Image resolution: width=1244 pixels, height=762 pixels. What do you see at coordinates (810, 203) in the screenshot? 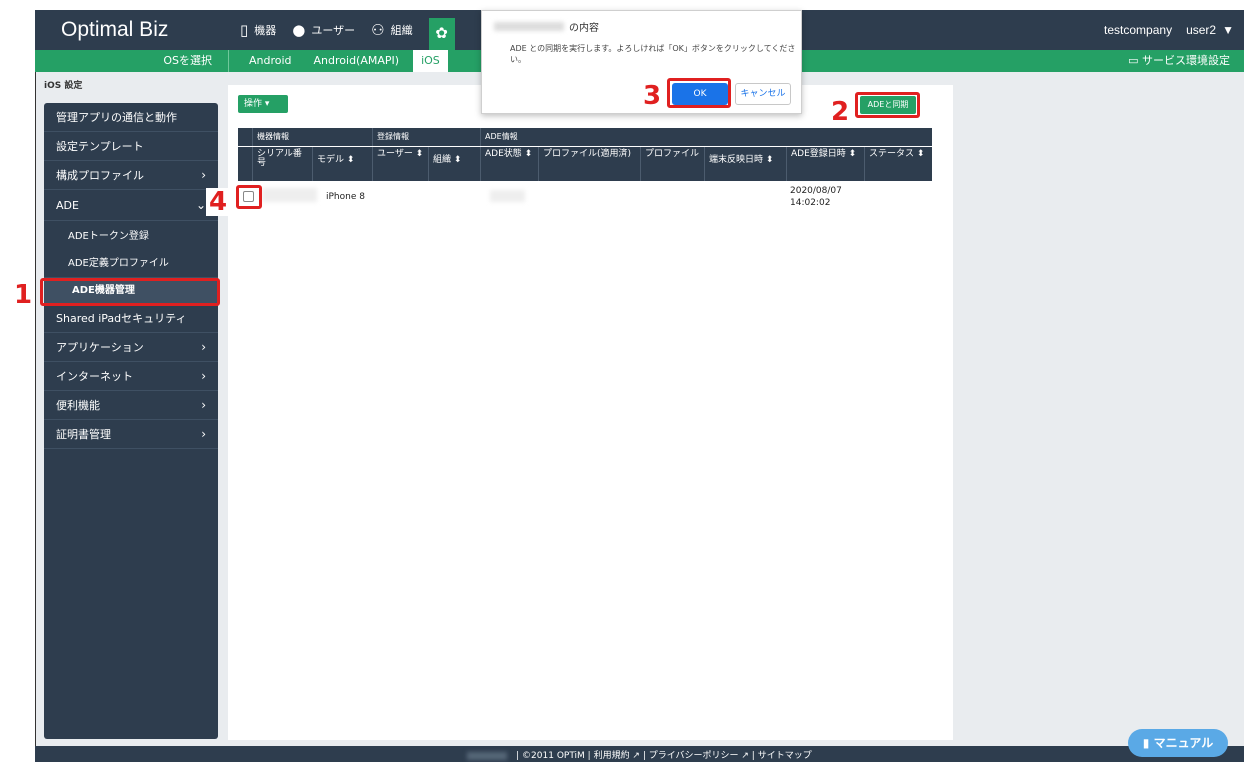
I see `row-registered-time: 14:02:02` at bounding box center [810, 203].